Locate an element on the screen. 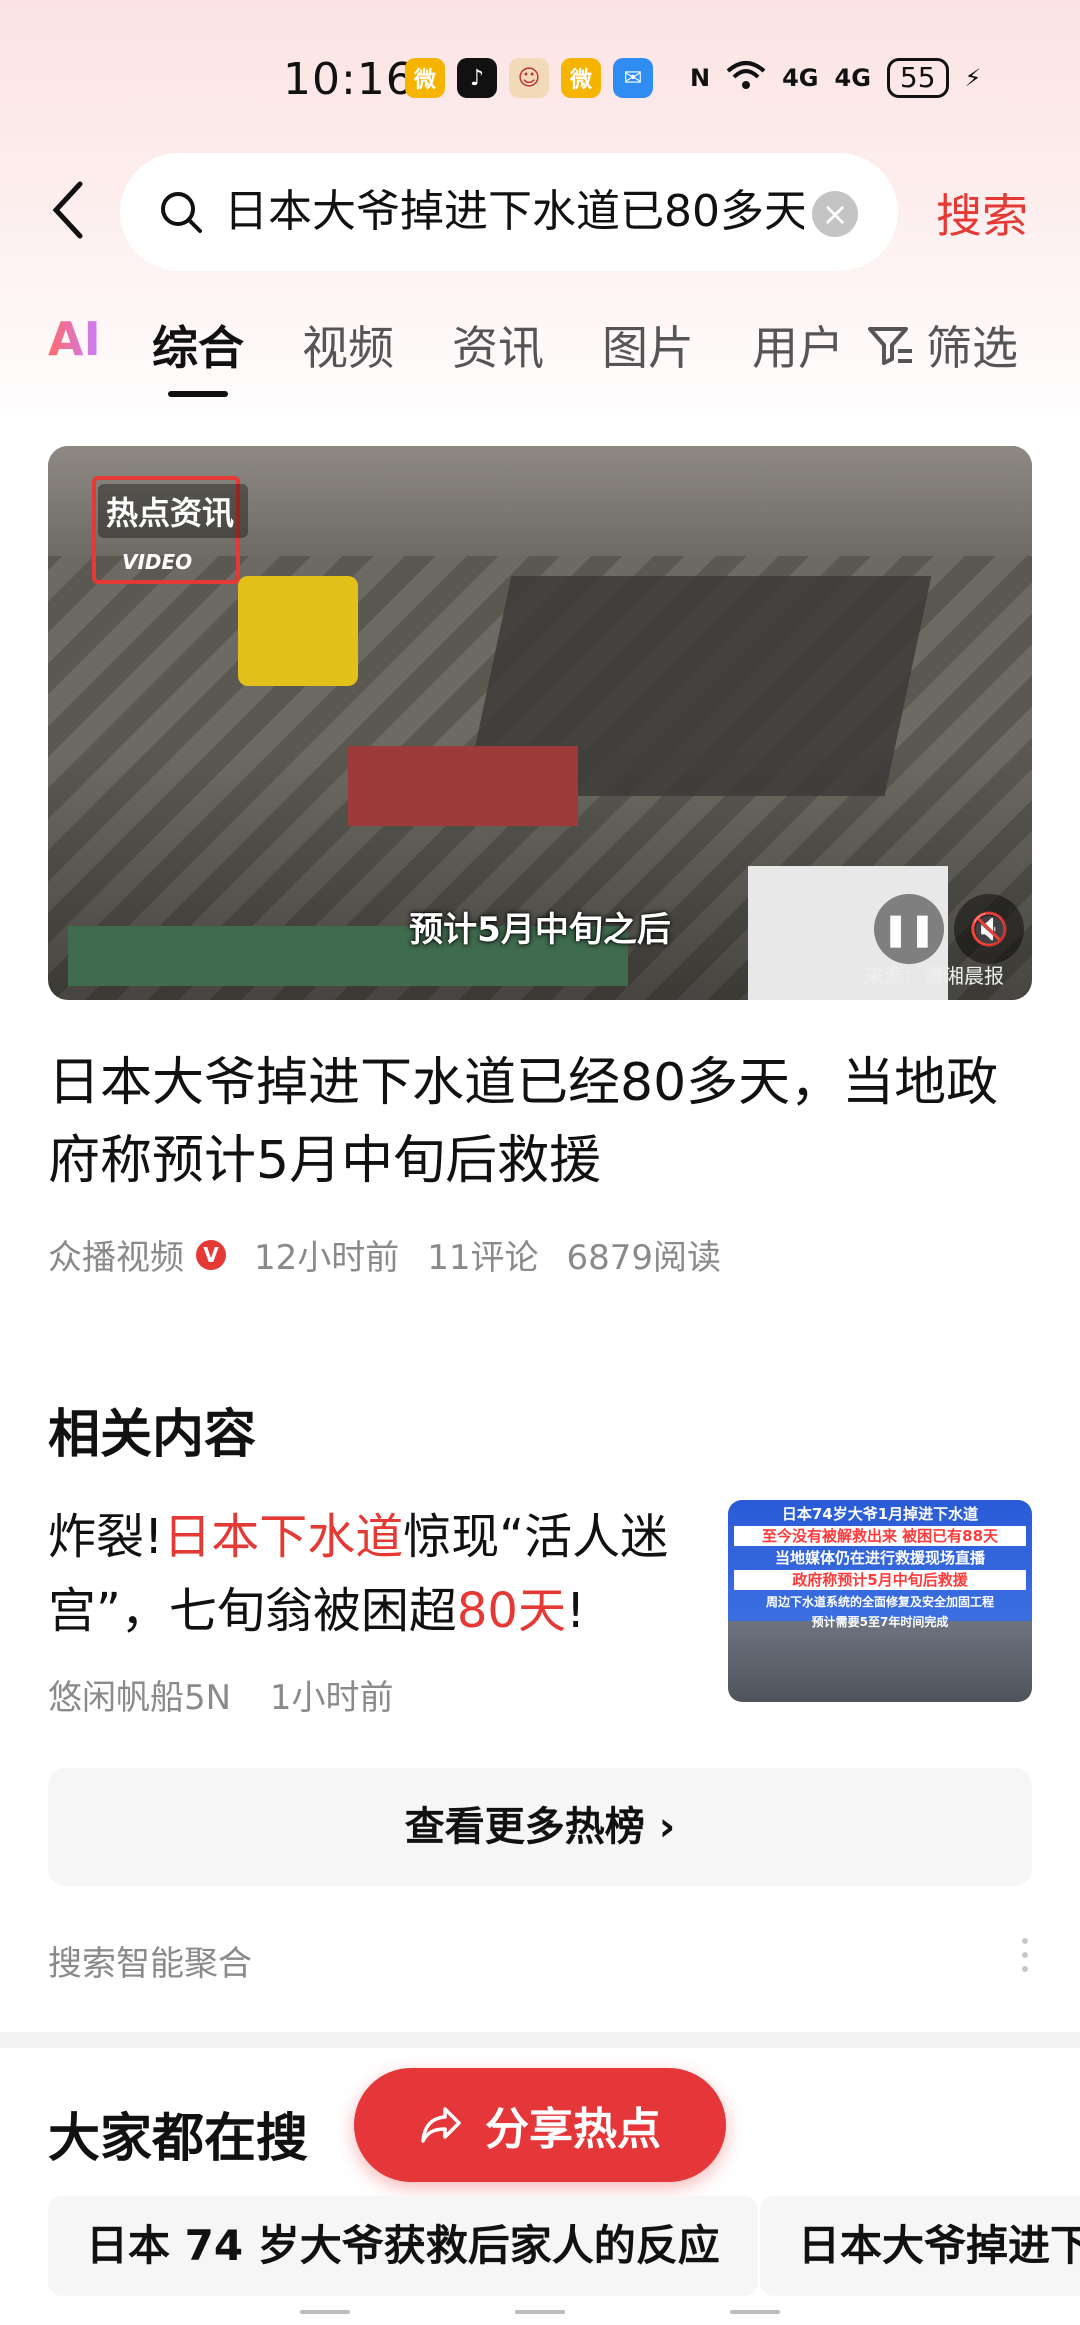 The width and height of the screenshot is (1080, 2325). more-options-icon is located at coordinates (1025, 1955).